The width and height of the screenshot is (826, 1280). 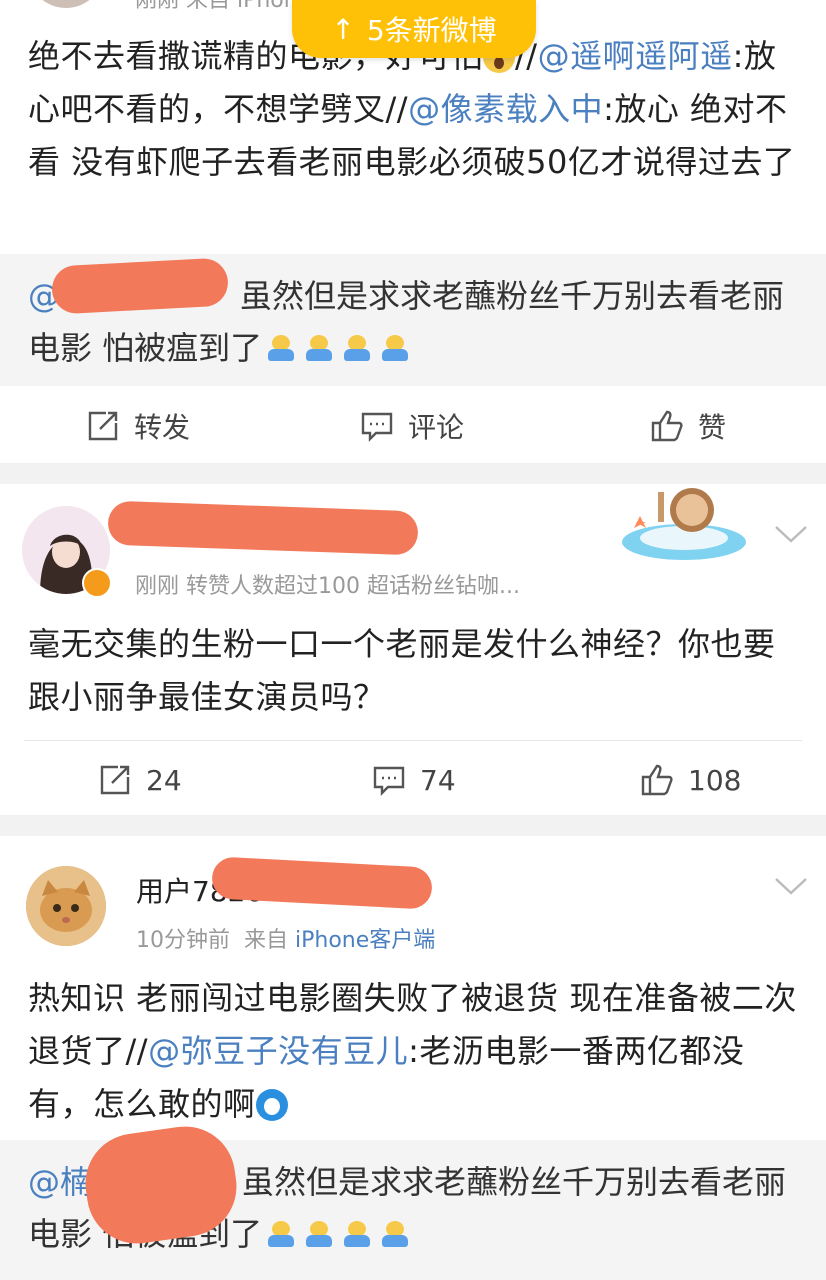 What do you see at coordinates (635, 56) in the screenshot?
I see `mention-link: @遥啊遥阿遥` at bounding box center [635, 56].